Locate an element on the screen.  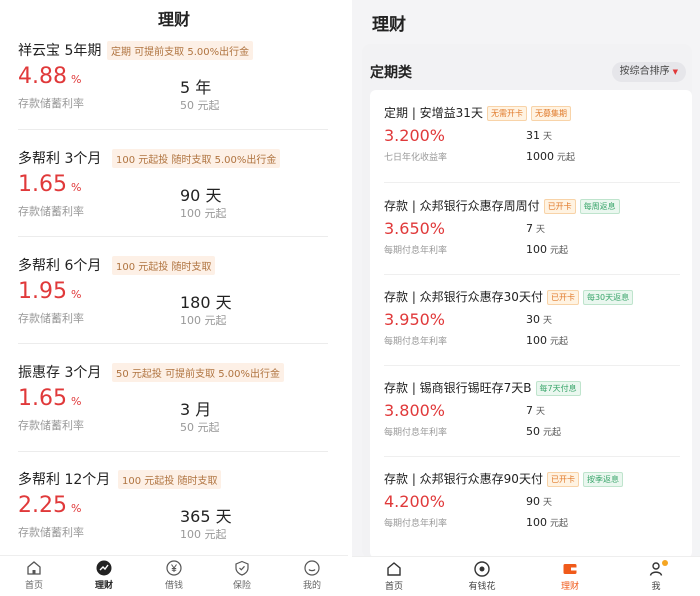
bottom-nav: 首页 理财 借钱 保险 我的 is located at coordinates (174, 575).